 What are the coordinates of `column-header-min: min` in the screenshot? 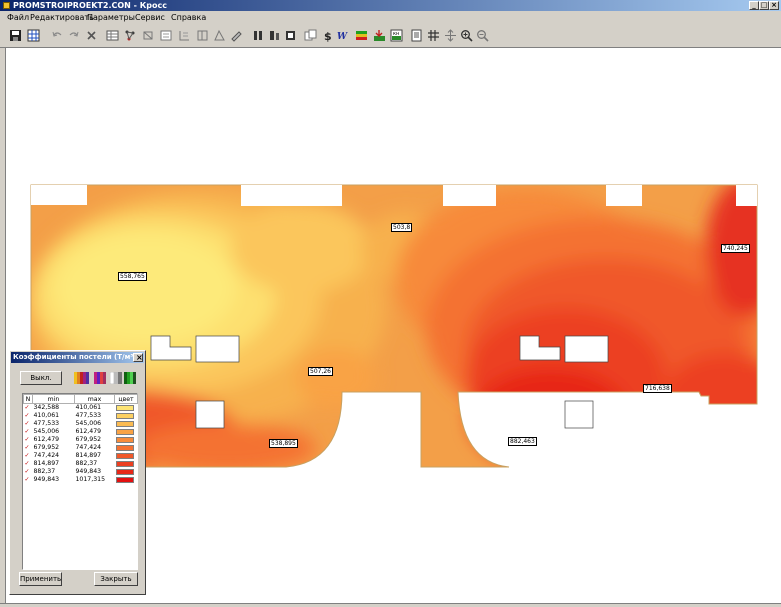 It's located at (53, 399).